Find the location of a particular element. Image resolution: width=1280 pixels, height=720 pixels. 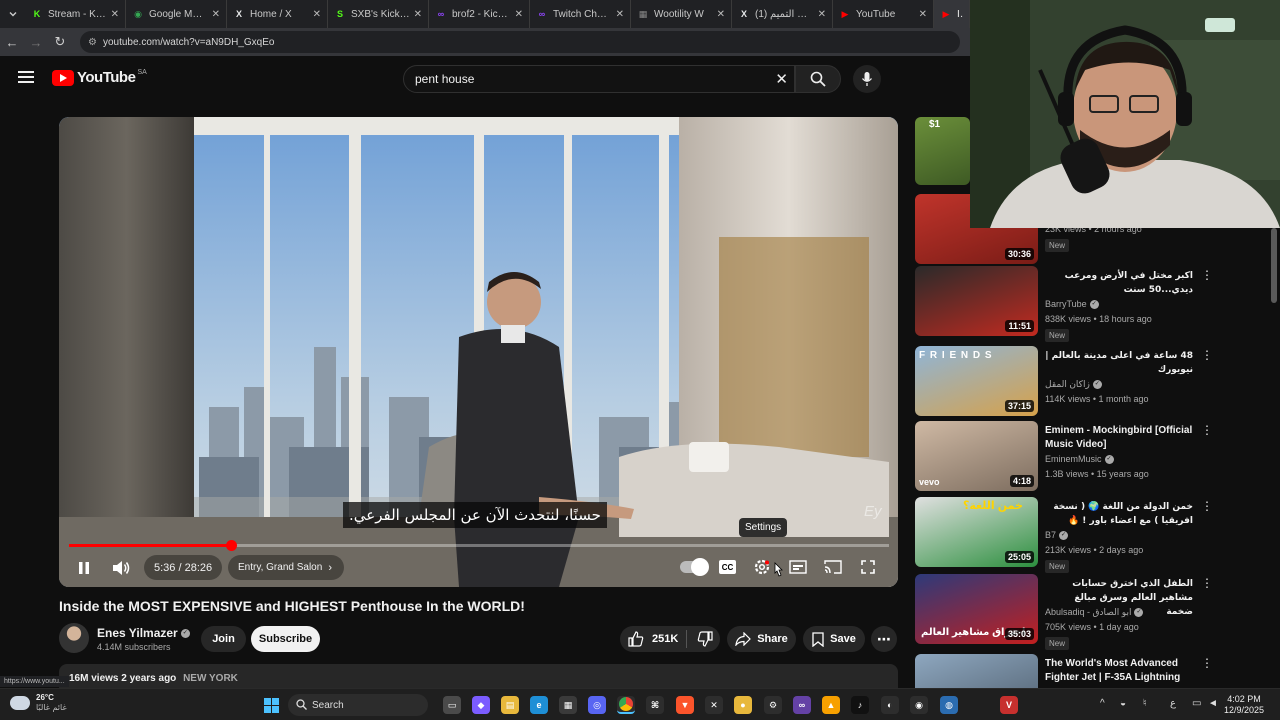

more-actions-button: ⋯ is located at coordinates (884, 639).